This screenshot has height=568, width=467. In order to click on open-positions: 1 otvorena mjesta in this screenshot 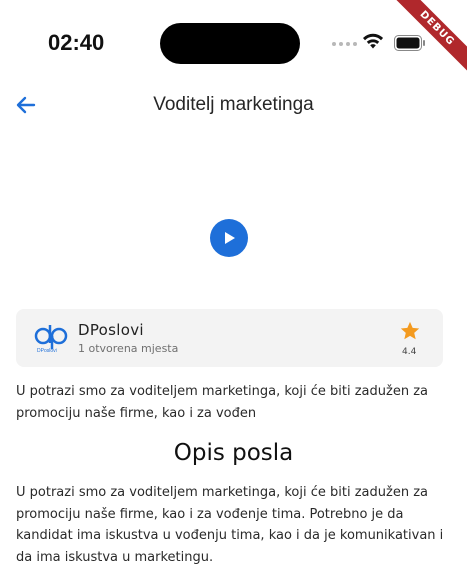, I will do `click(128, 348)`.